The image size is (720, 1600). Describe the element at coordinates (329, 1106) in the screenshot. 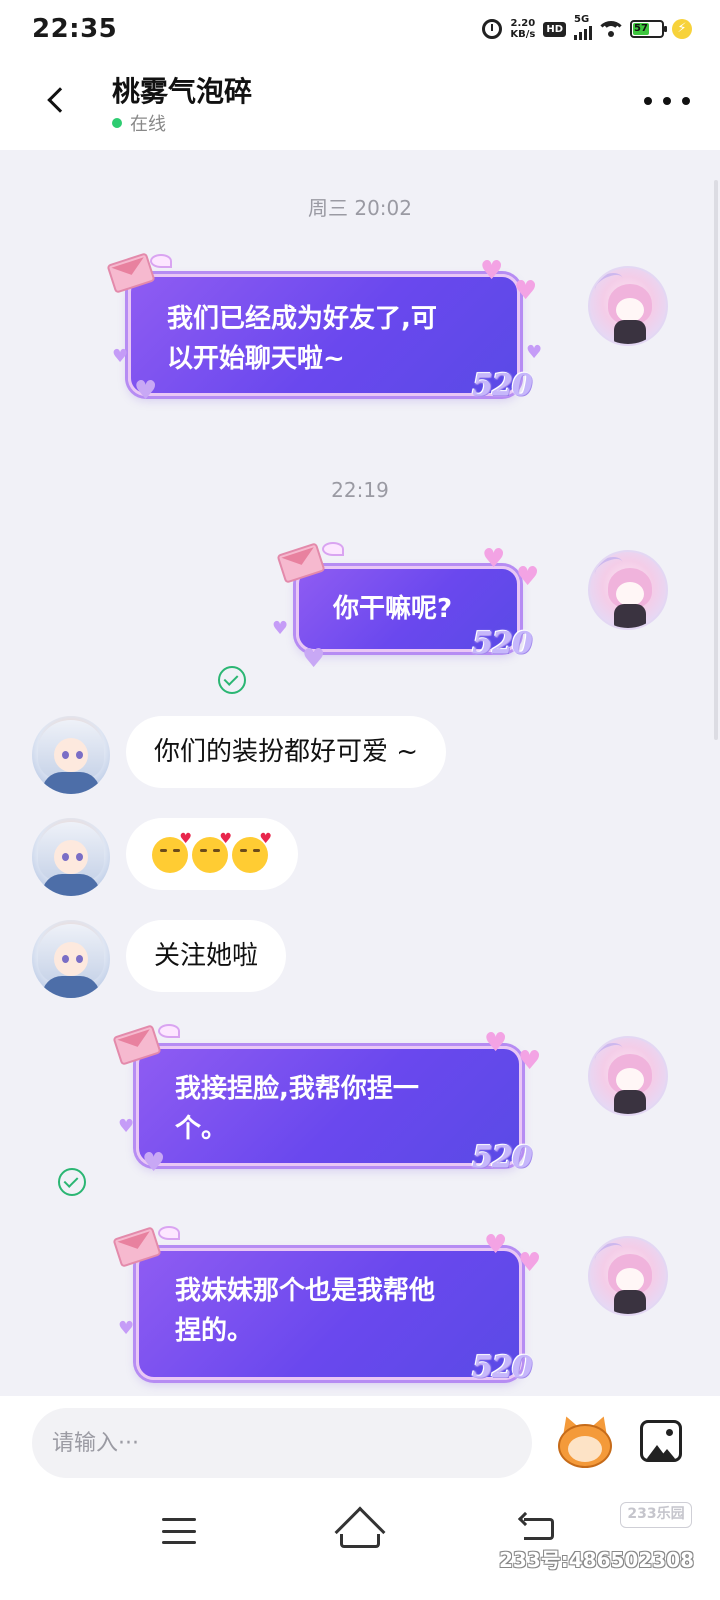

I see `sent-message-bubble: 我接捏脸,我帮你捏一 个。` at that location.